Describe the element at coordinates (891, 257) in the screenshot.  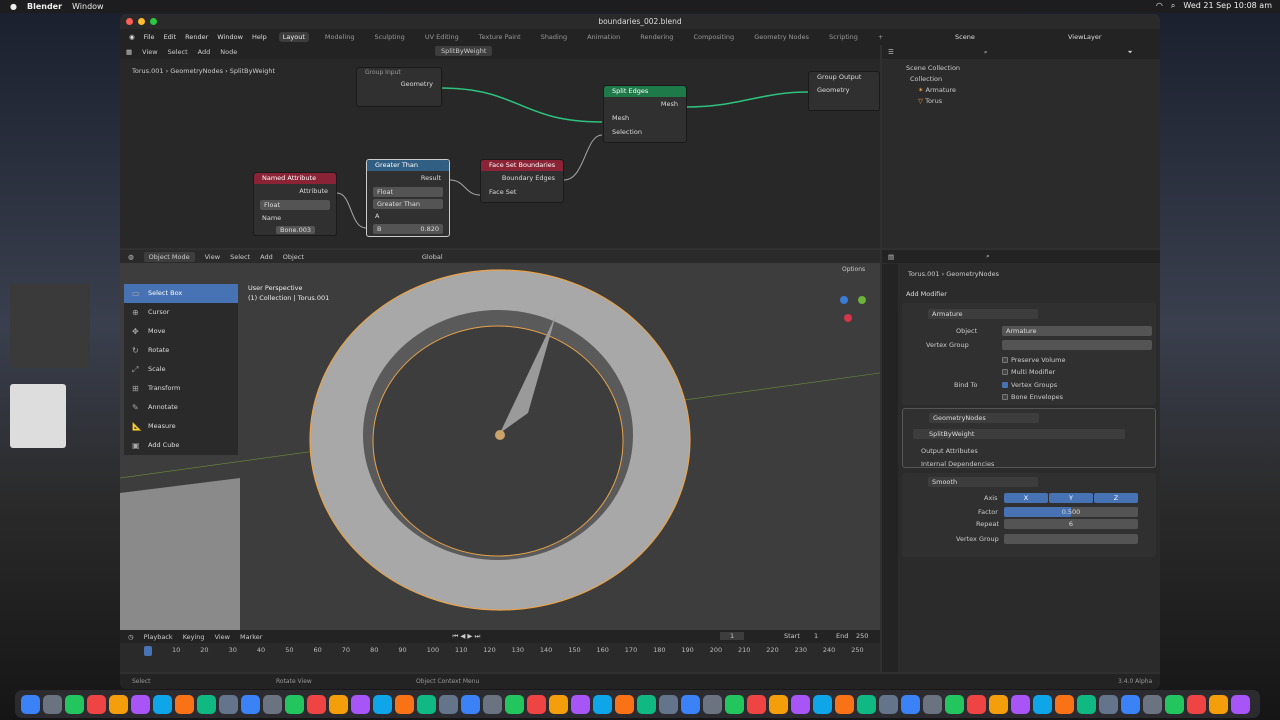
I see `properties-type-icon: ▤` at that location.